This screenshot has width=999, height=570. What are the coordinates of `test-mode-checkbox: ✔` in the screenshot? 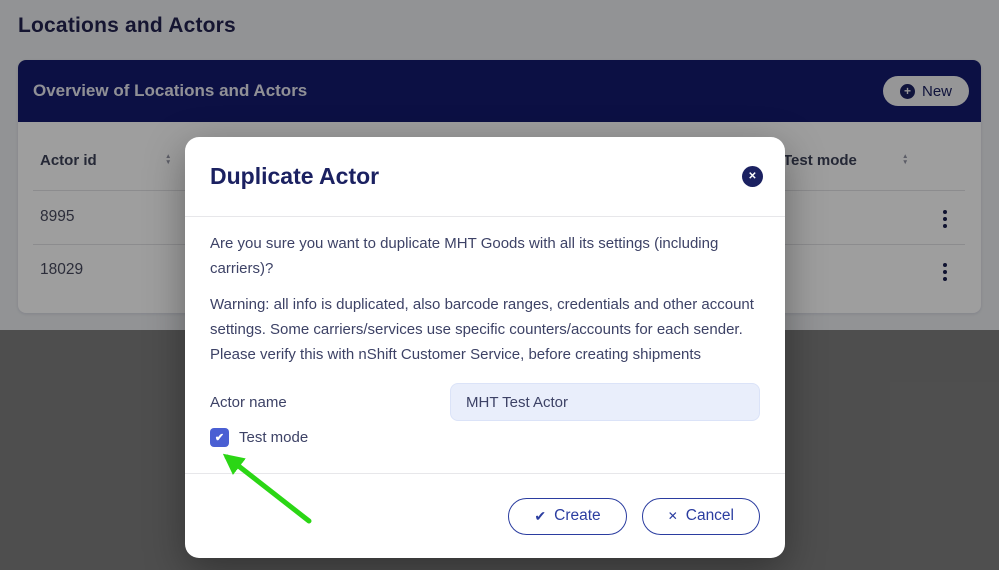 It's located at (219, 437).